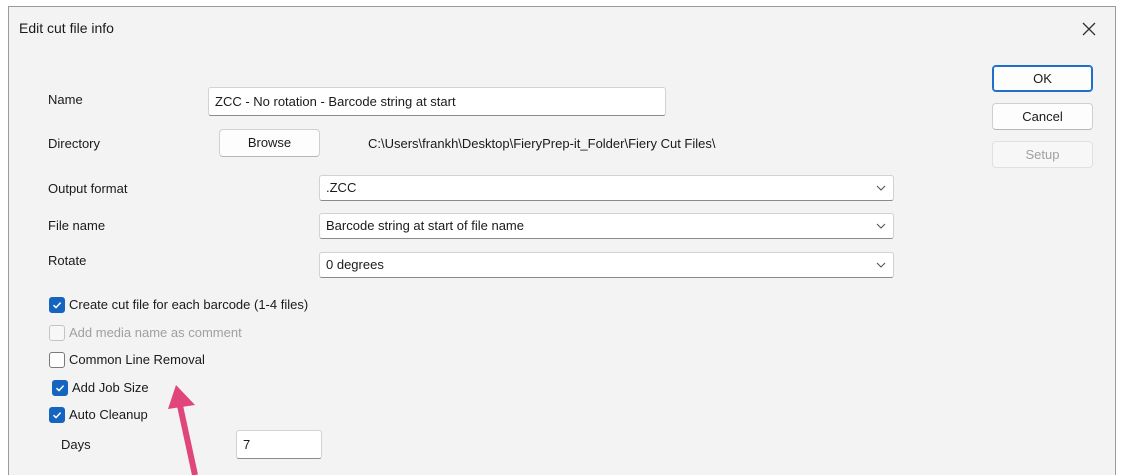 Image resolution: width=1121 pixels, height=475 pixels. I want to click on option-label: Common Line Removal, so click(137, 359).